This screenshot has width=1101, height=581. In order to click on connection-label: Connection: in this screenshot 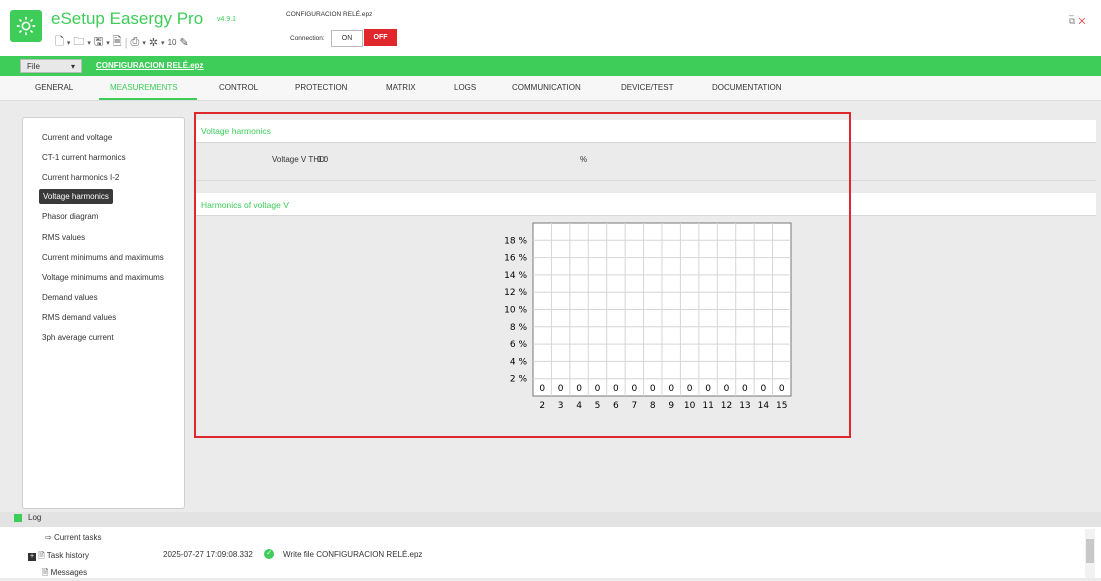, I will do `click(307, 38)`.